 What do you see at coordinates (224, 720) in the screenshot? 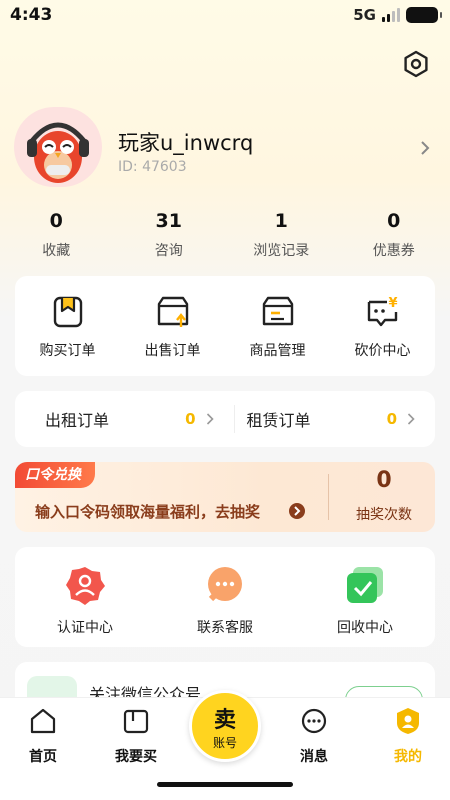
I see `sell-label: 卖` at bounding box center [224, 720].